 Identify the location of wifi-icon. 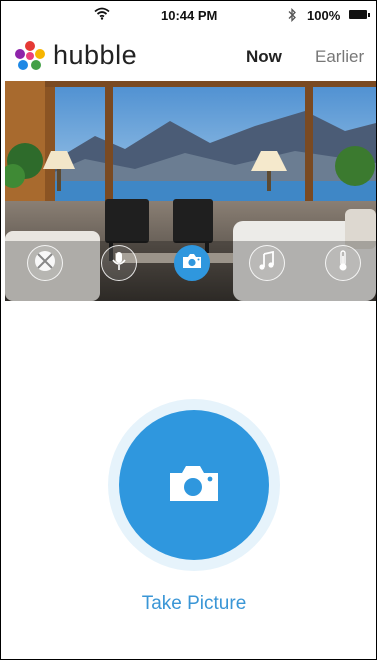
(102, 15).